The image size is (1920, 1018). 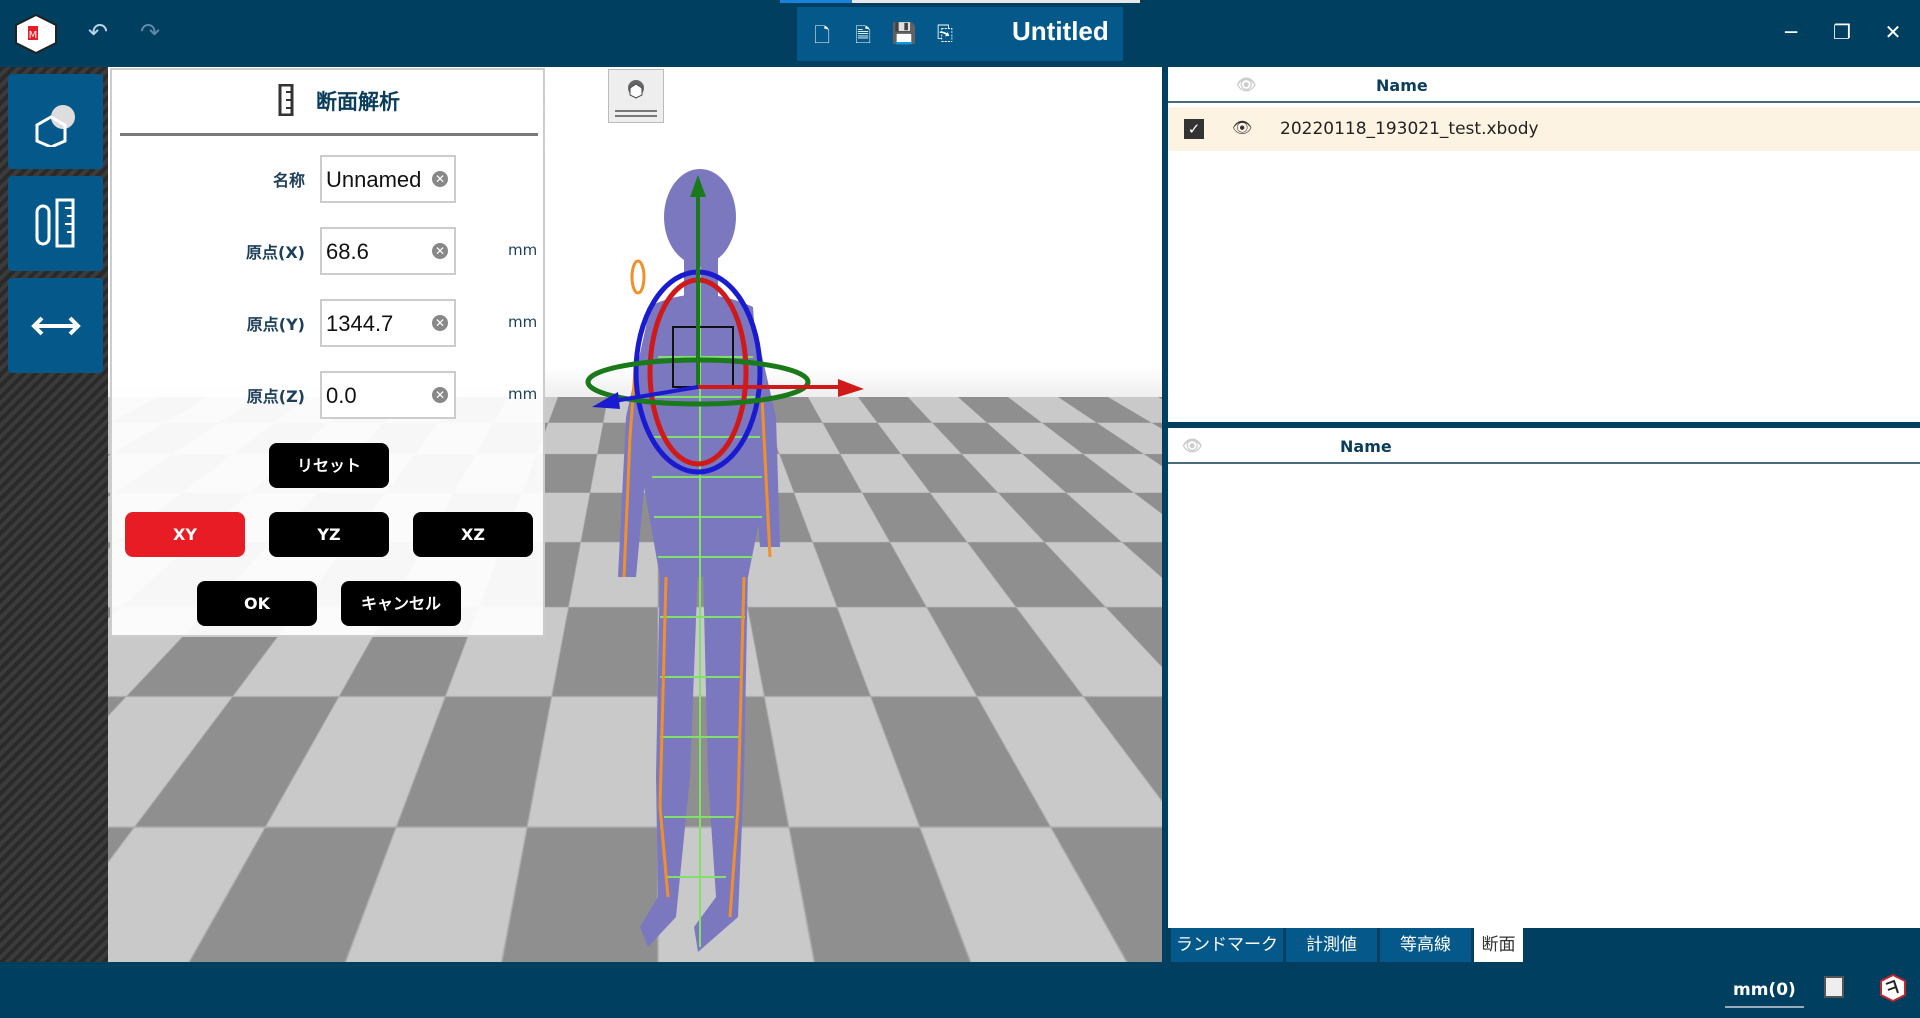 What do you see at coordinates (1893, 988) in the screenshot?
I see `app-status-icon` at bounding box center [1893, 988].